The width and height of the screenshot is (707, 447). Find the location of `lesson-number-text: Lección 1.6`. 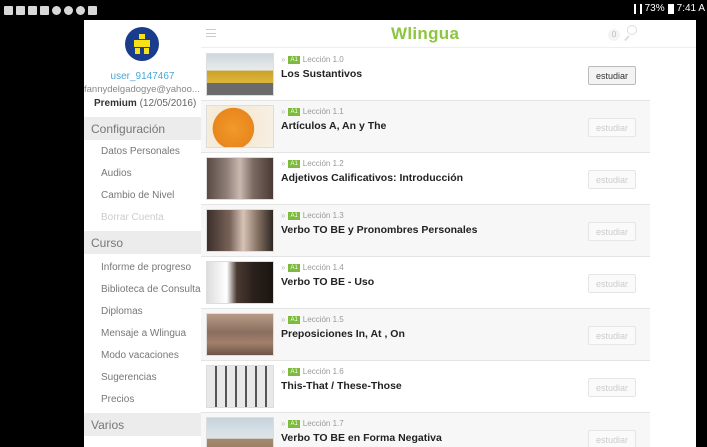

lesson-number-text: Lección 1.6 is located at coordinates (323, 371).